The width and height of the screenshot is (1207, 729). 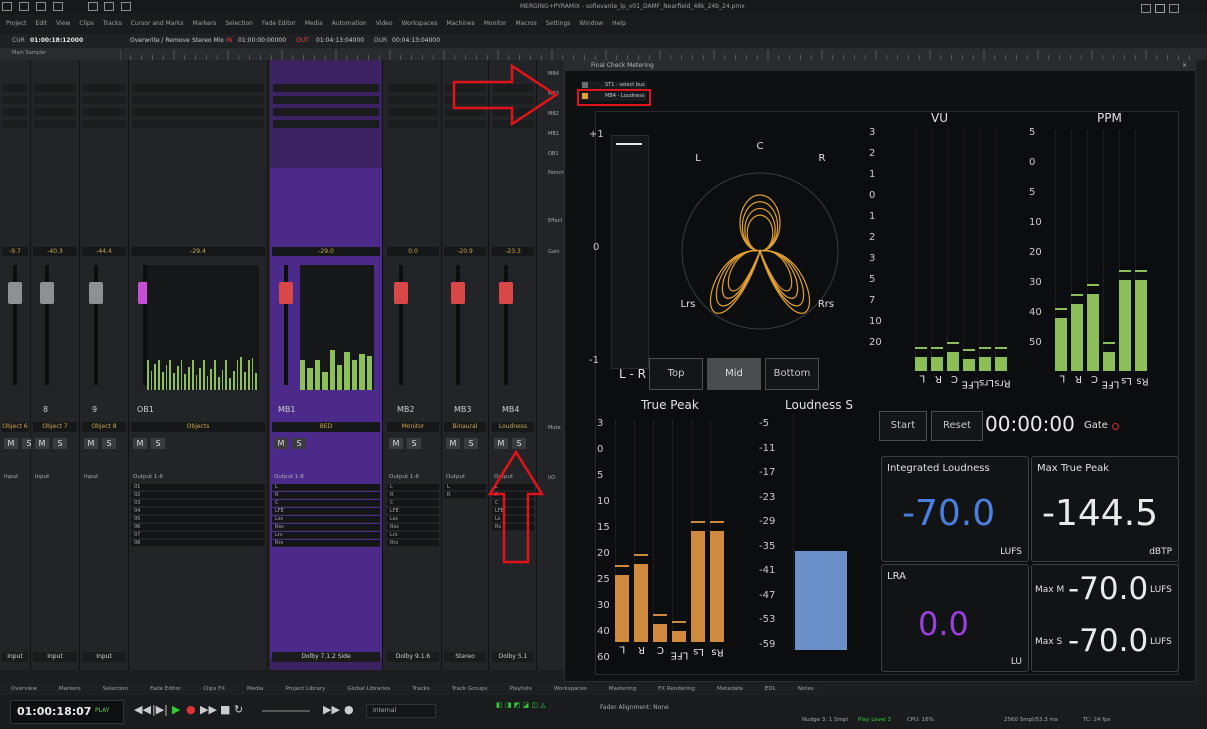 I want to click on view-top-button: Top, so click(x=676, y=374).